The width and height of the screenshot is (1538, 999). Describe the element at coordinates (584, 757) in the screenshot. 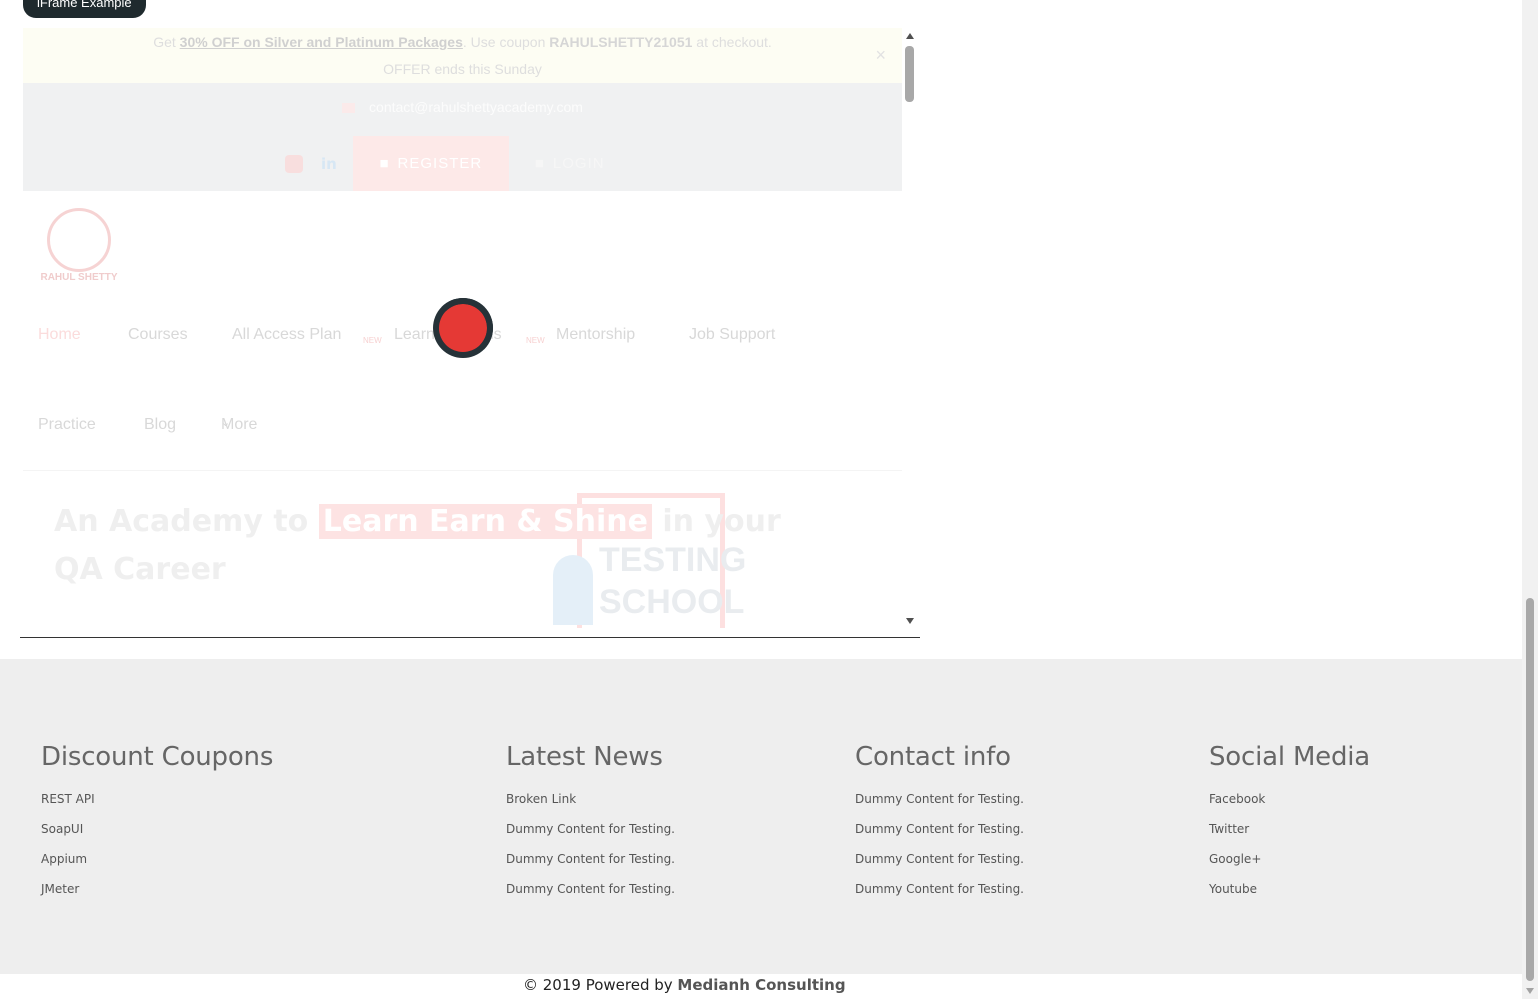

I see `footer-heading: Latest News` at that location.